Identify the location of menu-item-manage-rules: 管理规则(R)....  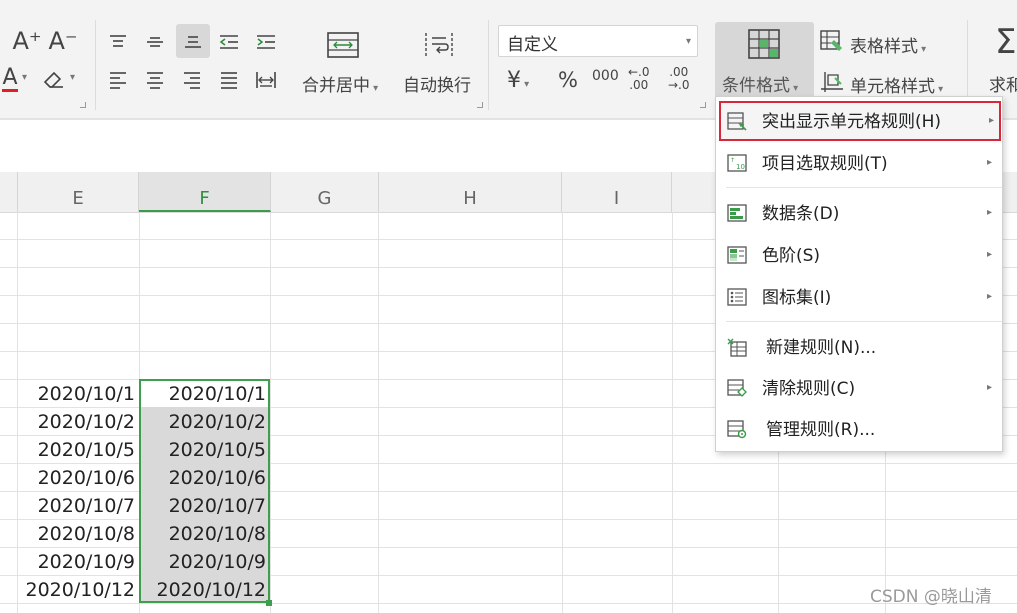
(859, 429).